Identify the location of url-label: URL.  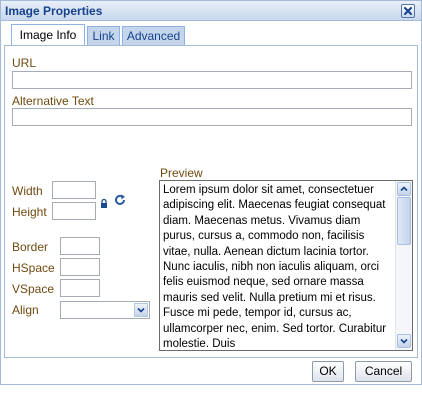
(24, 63).